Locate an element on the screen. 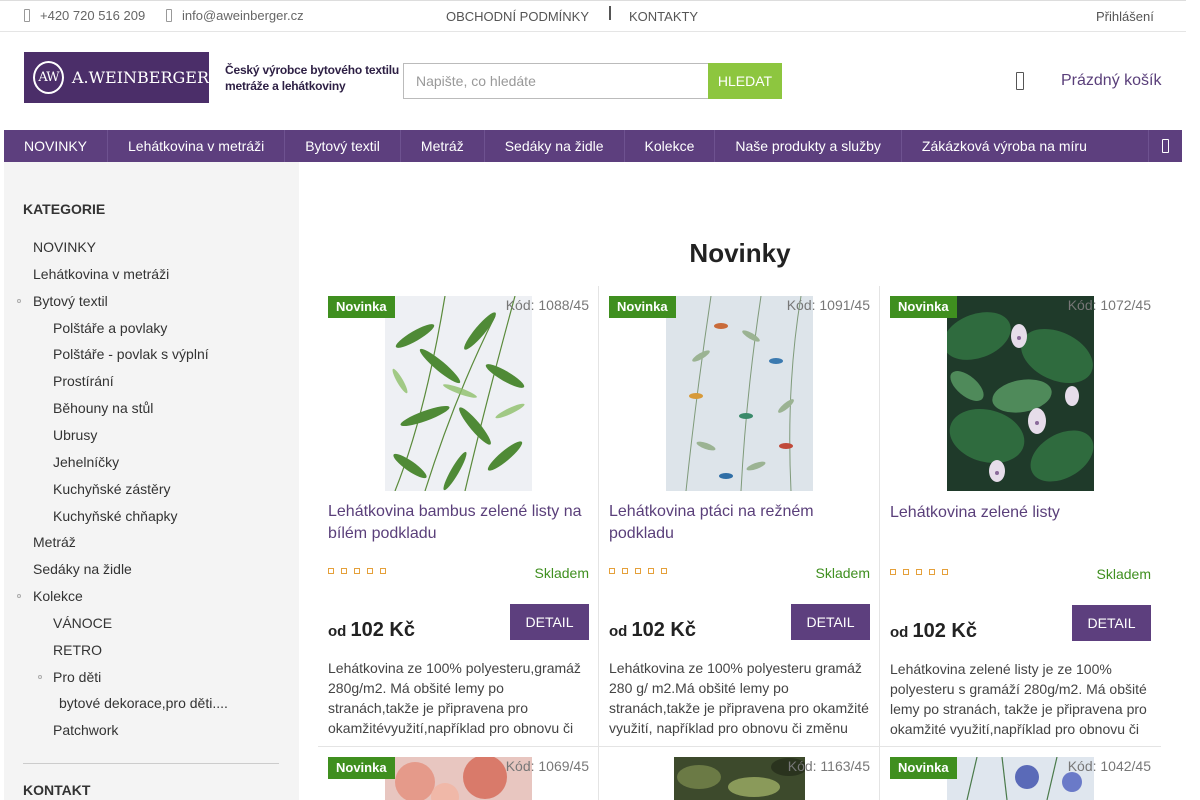  product-title: Lehátkovina zelené listy is located at coordinates (1021, 513).